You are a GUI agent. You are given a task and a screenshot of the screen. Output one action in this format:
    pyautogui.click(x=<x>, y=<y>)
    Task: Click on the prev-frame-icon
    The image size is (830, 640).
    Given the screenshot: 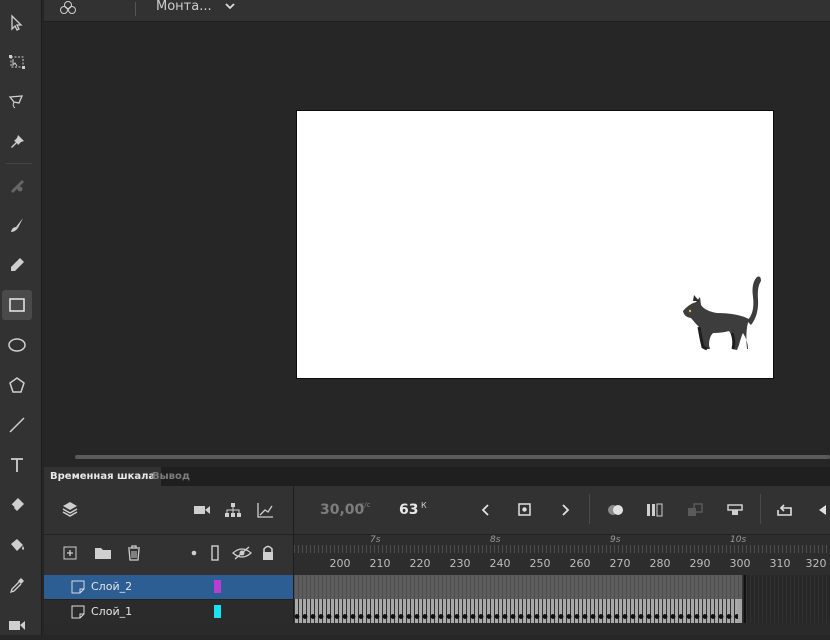 What is the action you would take?
    pyautogui.click(x=486, y=510)
    